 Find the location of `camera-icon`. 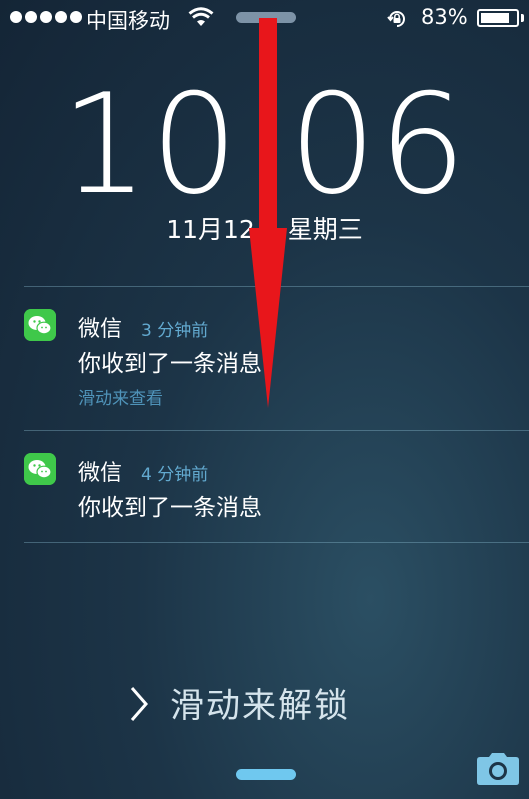

camera-icon is located at coordinates (498, 769).